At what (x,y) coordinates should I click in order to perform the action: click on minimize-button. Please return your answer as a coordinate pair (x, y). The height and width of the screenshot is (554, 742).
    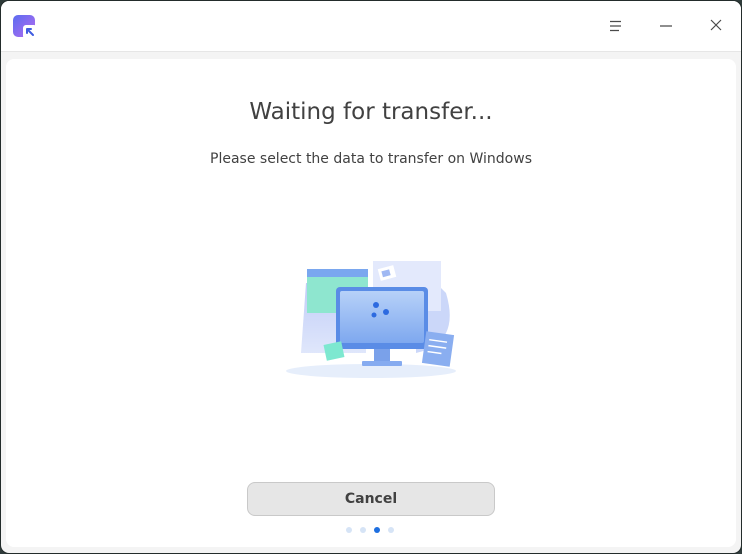
    Looking at the image, I should click on (666, 26).